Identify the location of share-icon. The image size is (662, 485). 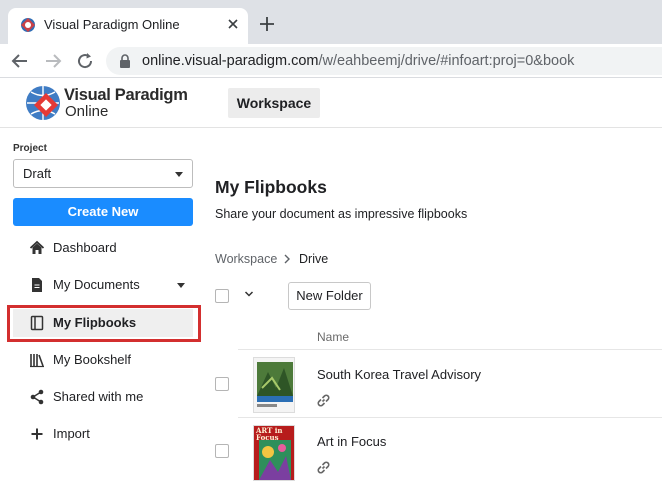
(37, 397).